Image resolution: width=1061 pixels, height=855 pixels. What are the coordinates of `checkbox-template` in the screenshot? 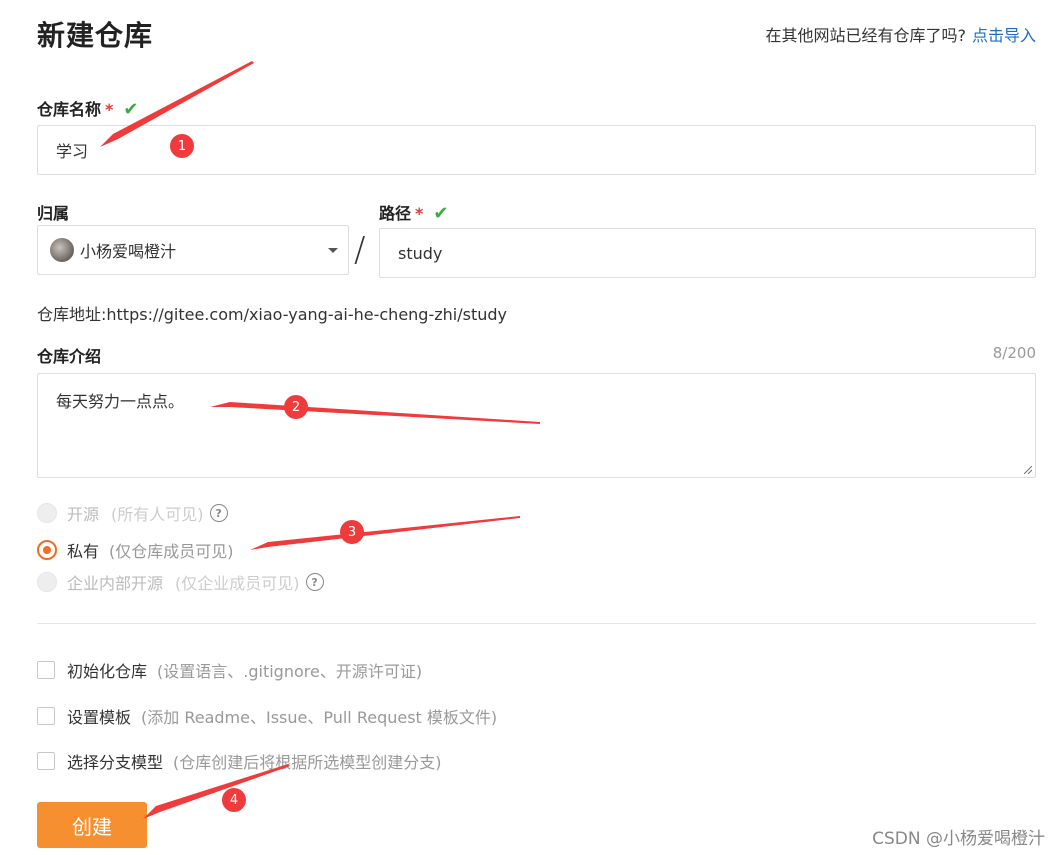 It's located at (46, 716).